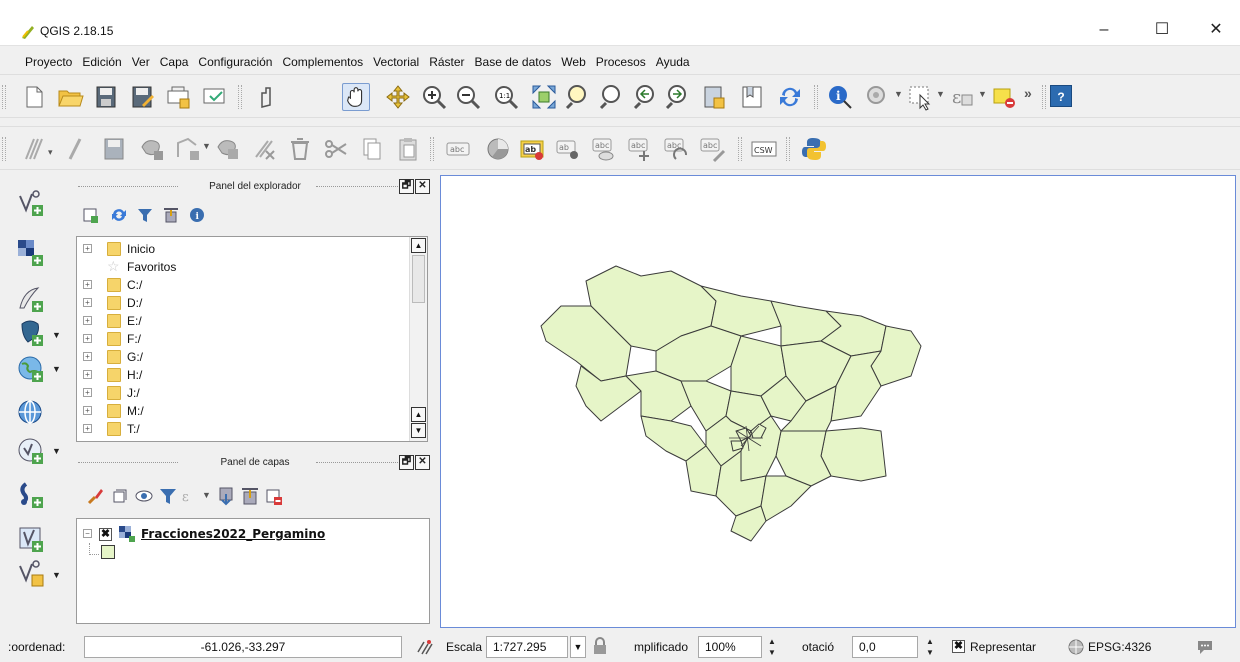 This screenshot has height=662, width=1240. What do you see at coordinates (108, 552) in the screenshot?
I see `layer-symbol-swatch` at bounding box center [108, 552].